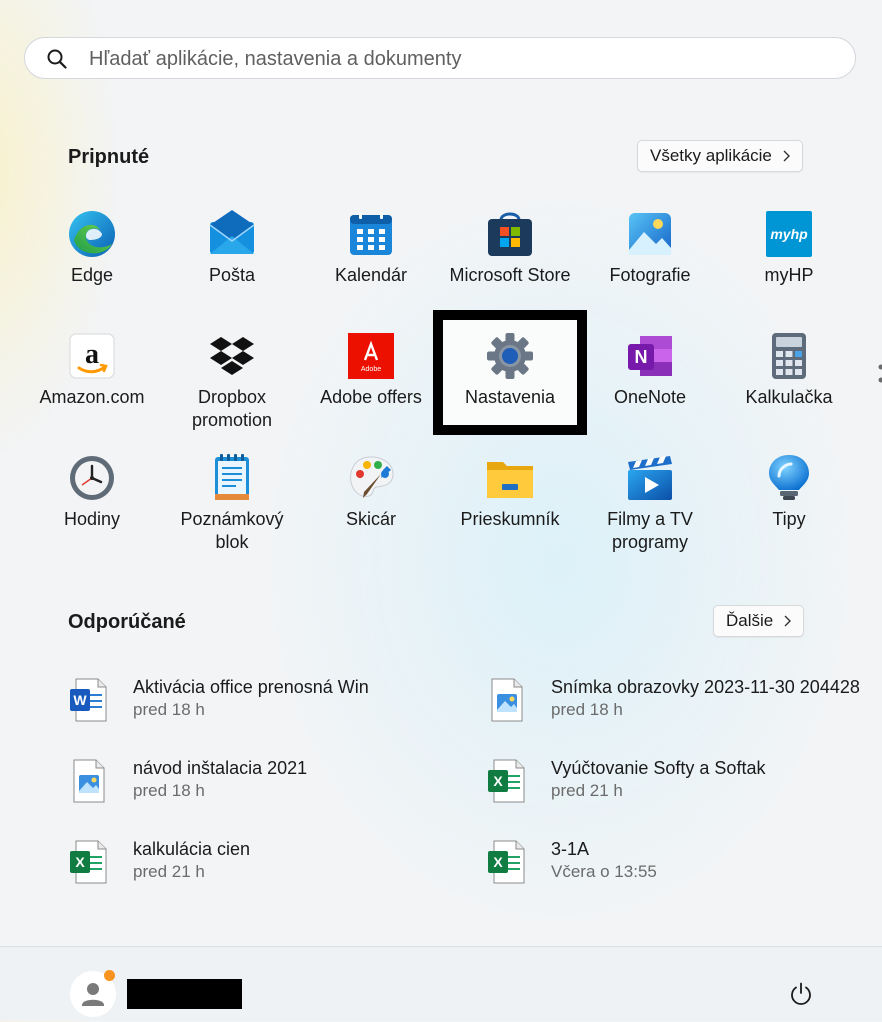 This screenshot has width=882, height=1022. Describe the element at coordinates (371, 519) in the screenshot. I see `app-label: Skicár` at that location.